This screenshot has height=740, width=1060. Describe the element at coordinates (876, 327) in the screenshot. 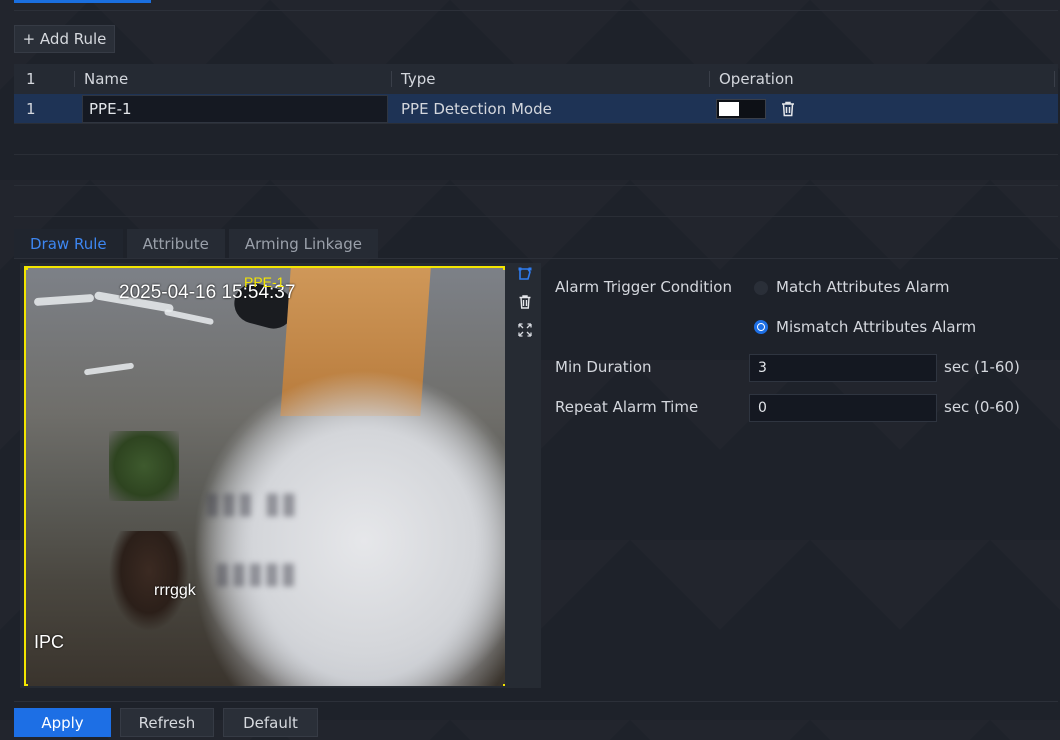

I see `mismatch-attributes-label: Mismatch Attributes Alarm` at that location.